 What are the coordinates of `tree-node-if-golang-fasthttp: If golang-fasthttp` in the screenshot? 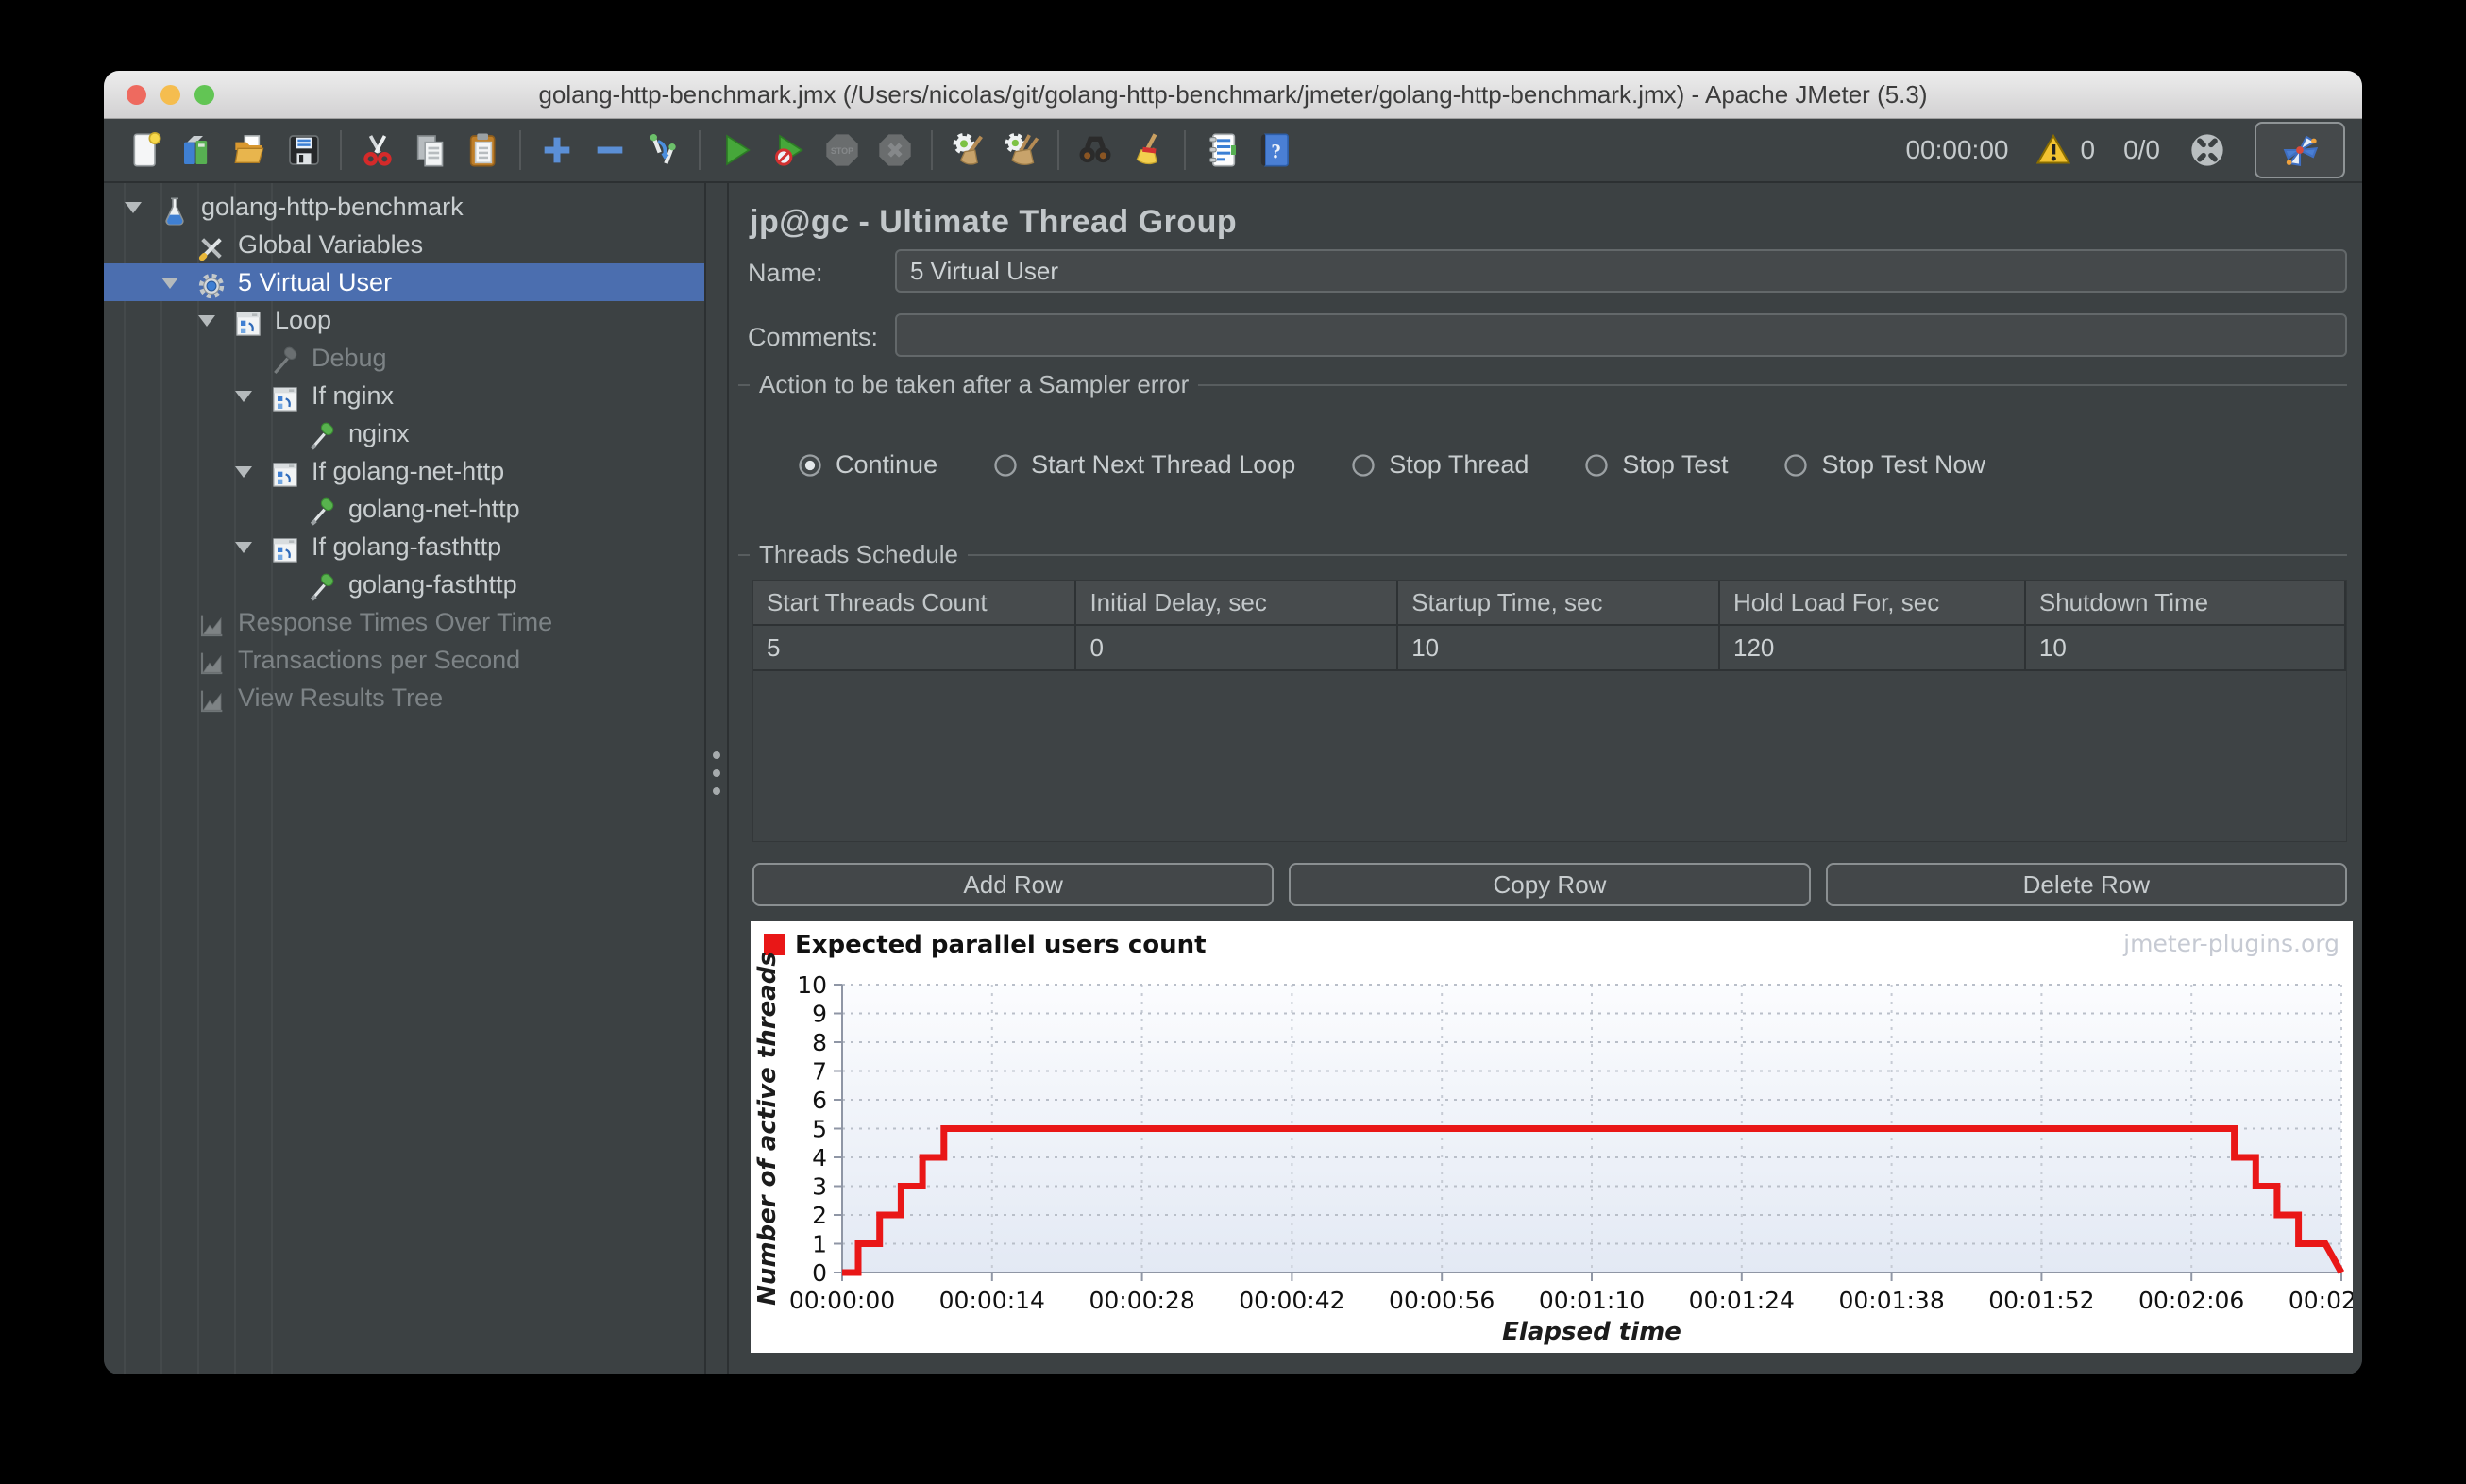 It's located at (404, 546).